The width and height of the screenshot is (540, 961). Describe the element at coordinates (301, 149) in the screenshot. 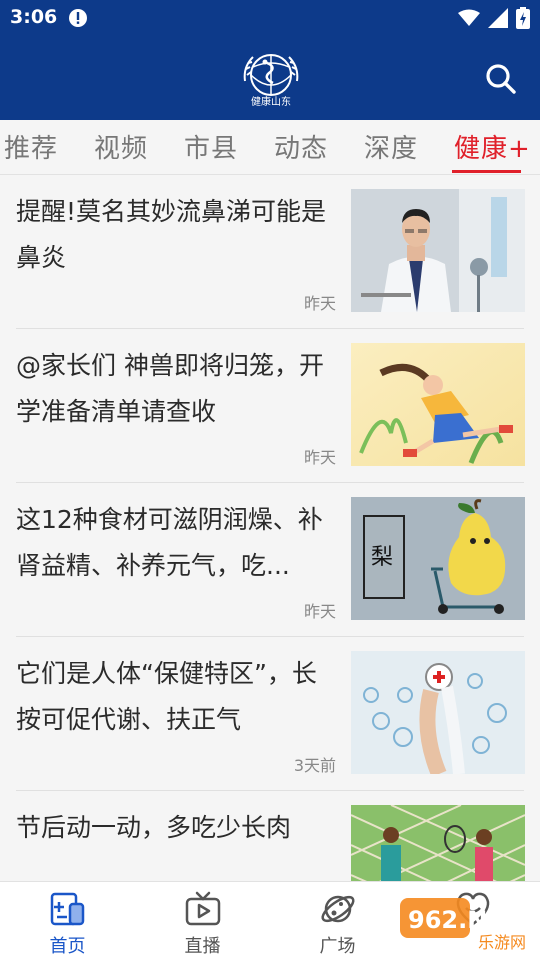

I see `tab-news: 动态` at that location.